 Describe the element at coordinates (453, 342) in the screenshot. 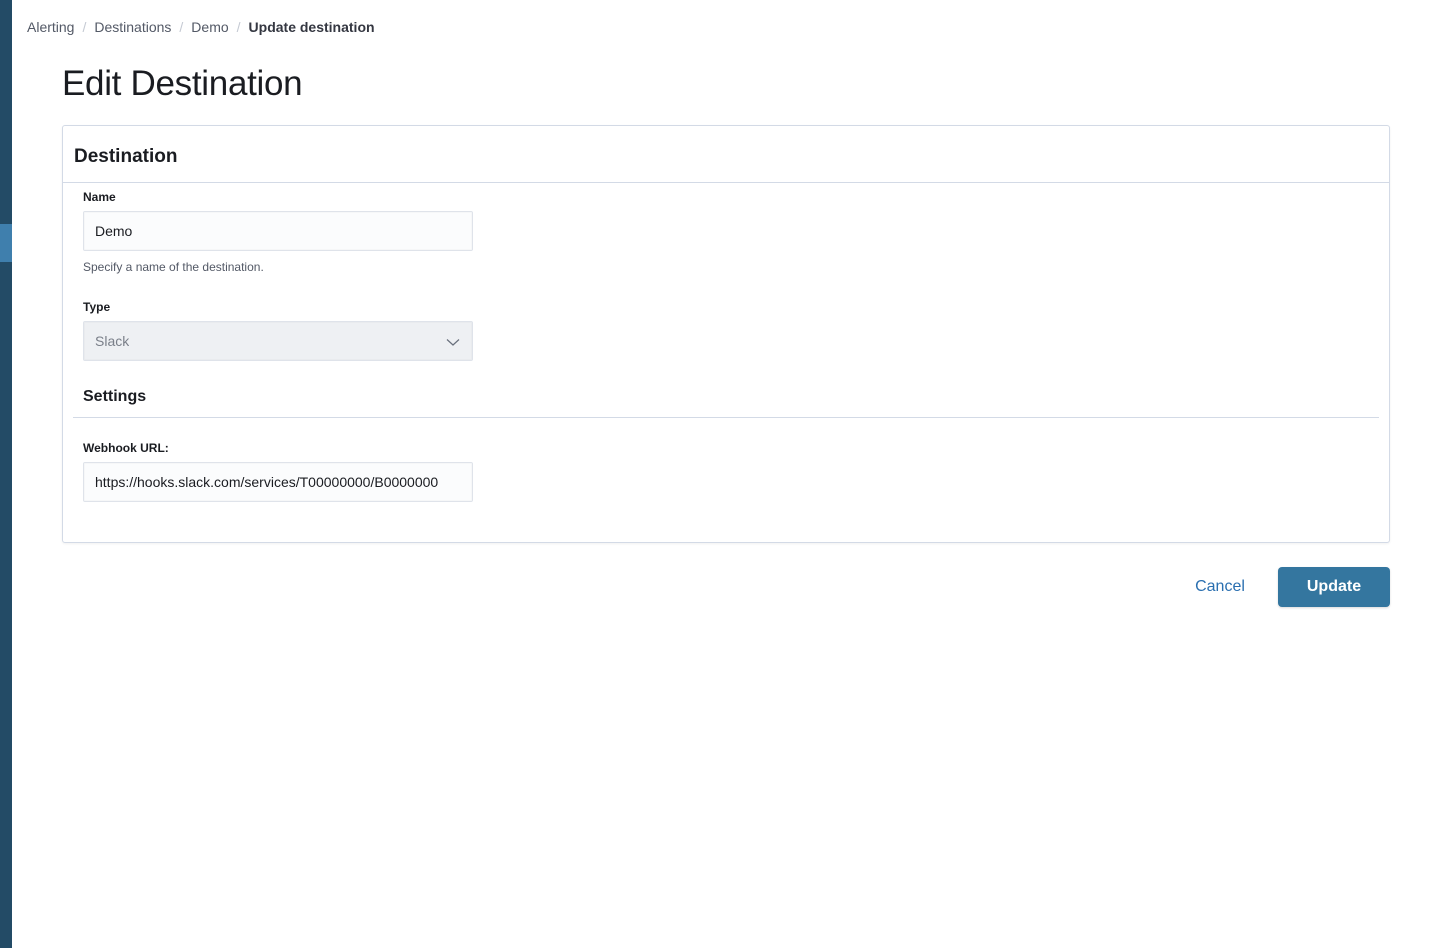

I see `chevron-down-icon` at that location.